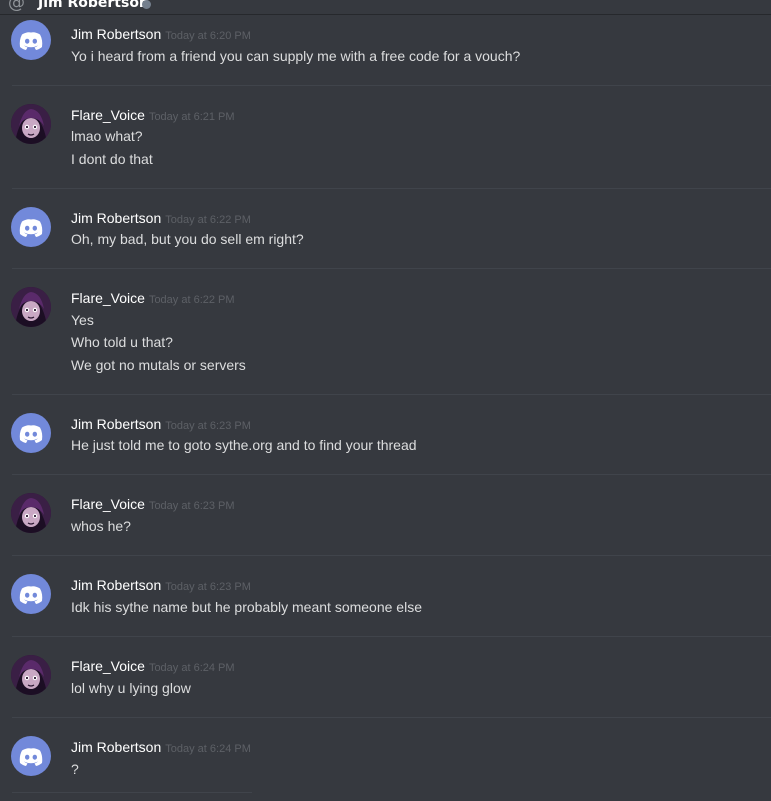 Image resolution: width=771 pixels, height=801 pixels. What do you see at coordinates (82, 320) in the screenshot?
I see `message-text: Yes` at bounding box center [82, 320].